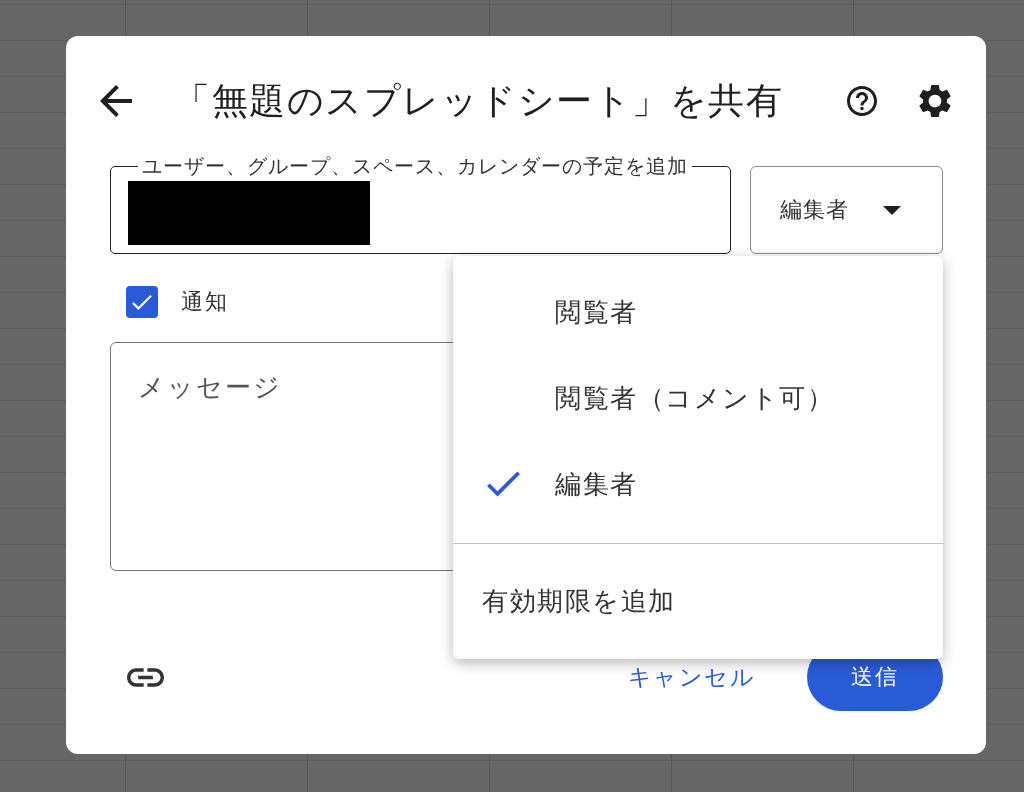  I want to click on notify-label: 通知, so click(205, 302).